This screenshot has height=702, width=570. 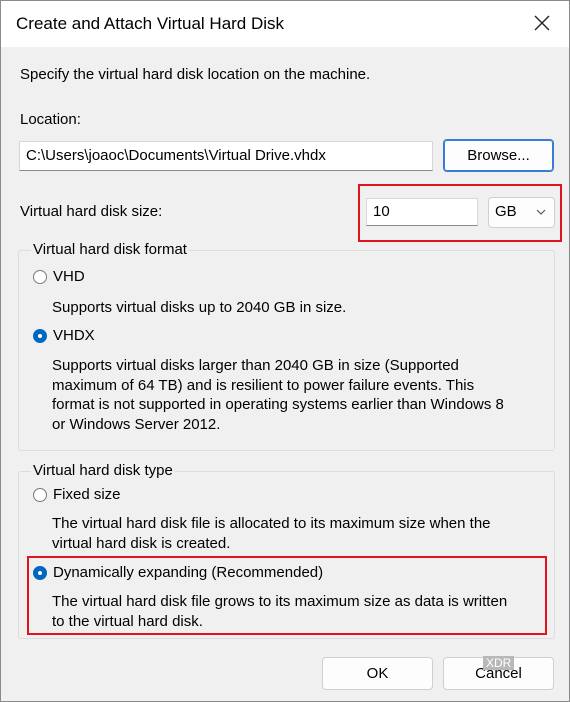 I want to click on fixed-size-radio, so click(x=40, y=495).